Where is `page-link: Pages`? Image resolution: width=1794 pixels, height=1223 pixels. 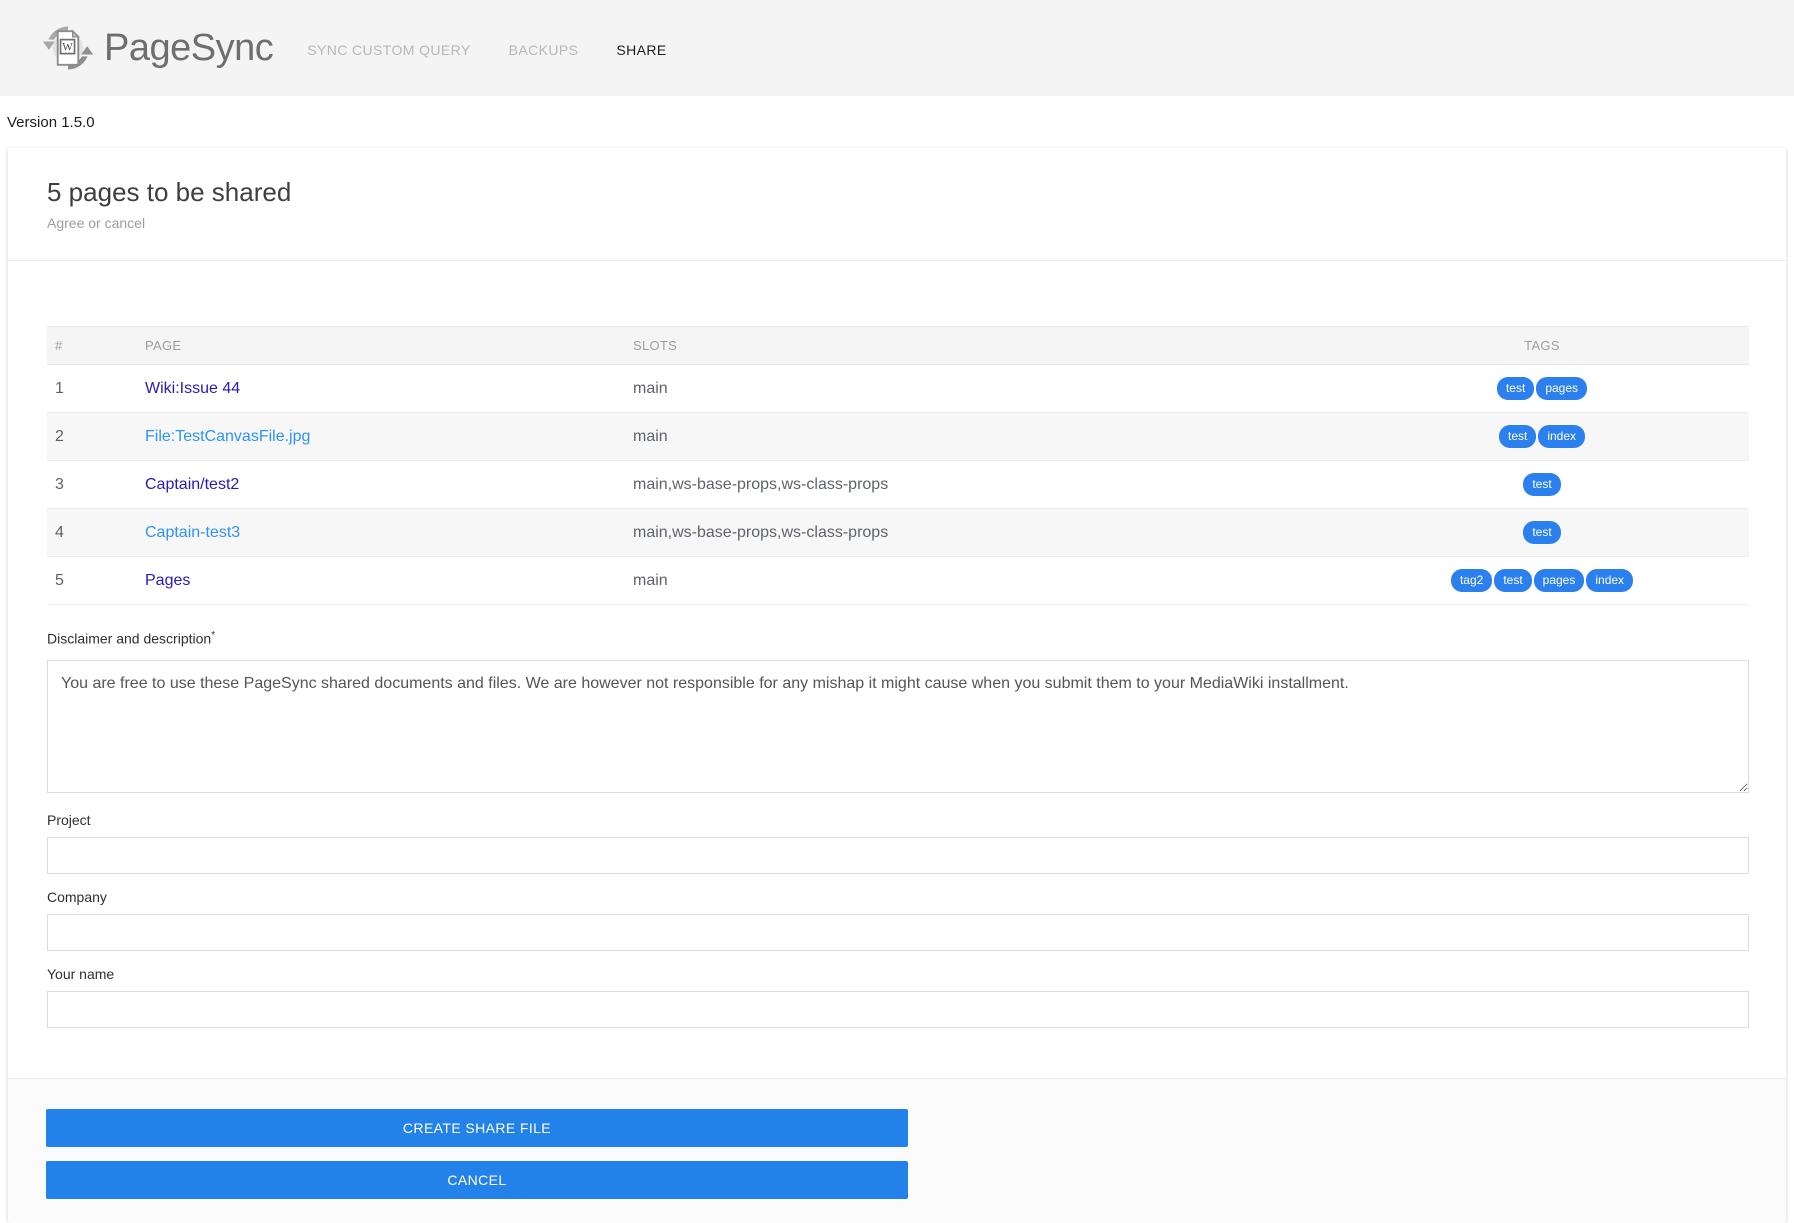
page-link: Pages is located at coordinates (167, 580).